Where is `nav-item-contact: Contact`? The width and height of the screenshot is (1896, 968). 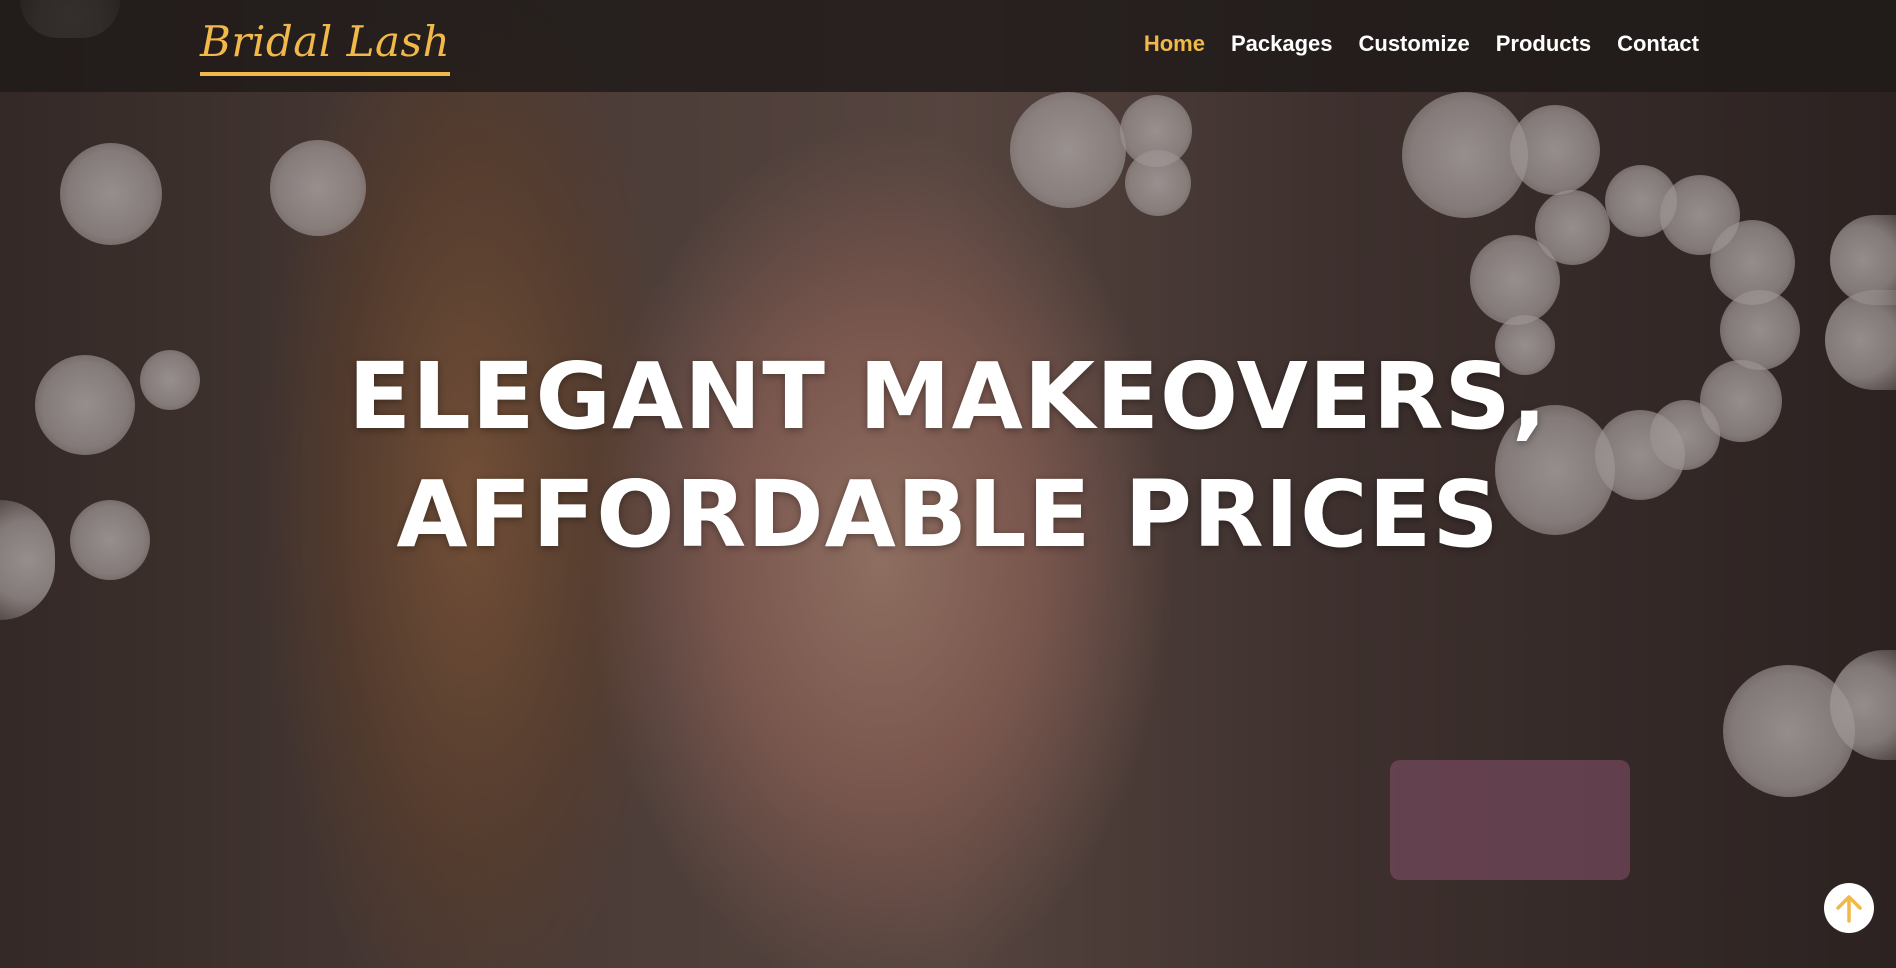
nav-item-contact: Contact is located at coordinates (1658, 44).